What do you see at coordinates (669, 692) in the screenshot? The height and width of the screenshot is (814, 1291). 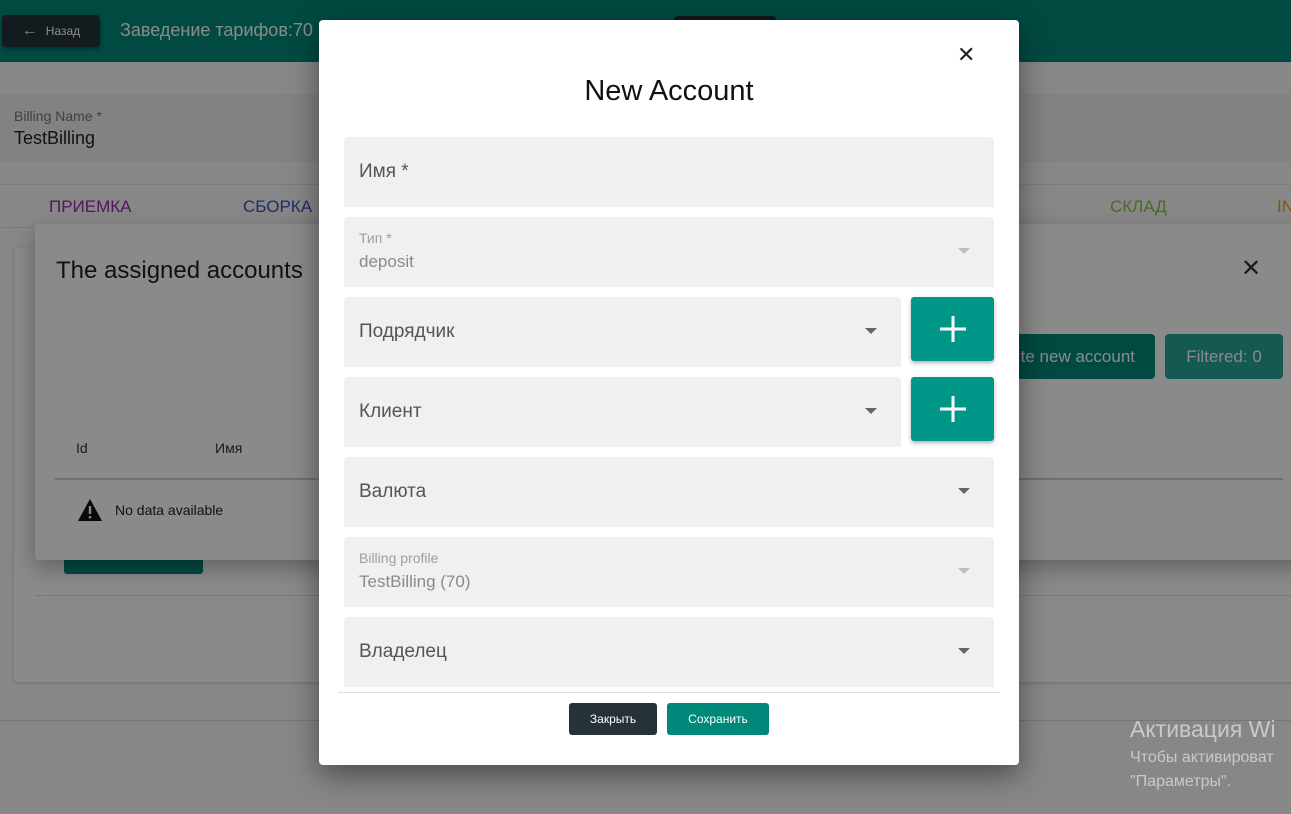 I see `modal-footer-divider` at bounding box center [669, 692].